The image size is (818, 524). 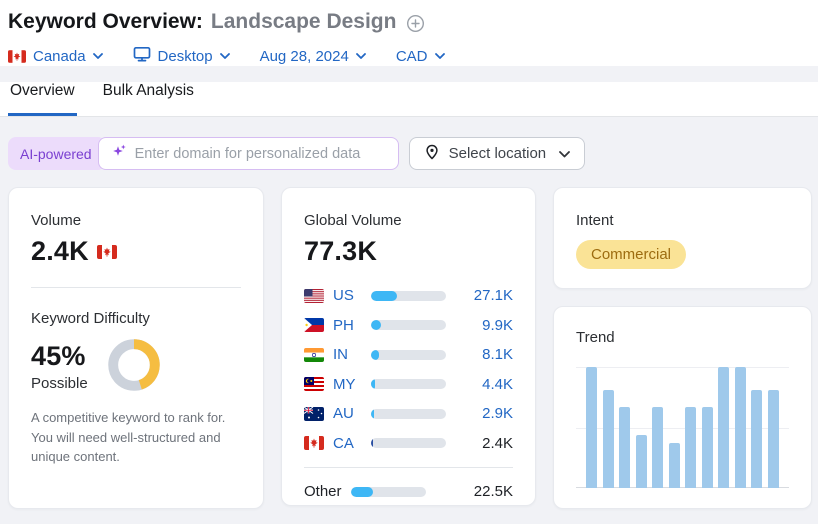 I want to click on country-row: MY 4.4K, so click(x=408, y=385).